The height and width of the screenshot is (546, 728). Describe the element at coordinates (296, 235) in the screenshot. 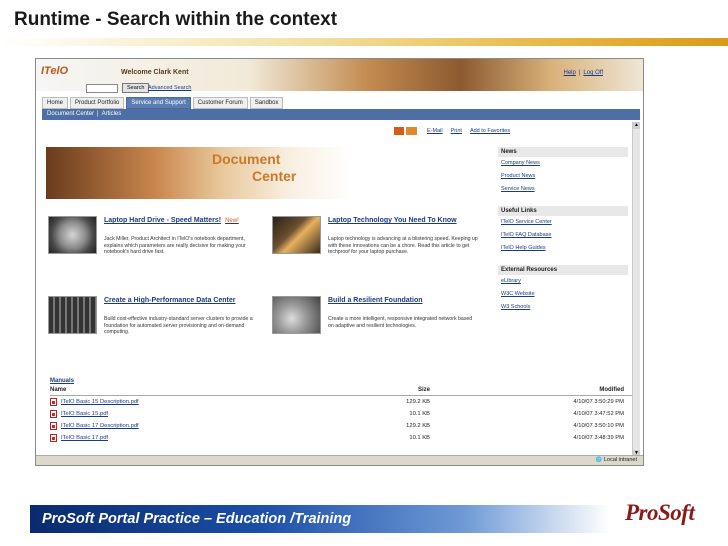

I see `laptop-thumbnail` at that location.